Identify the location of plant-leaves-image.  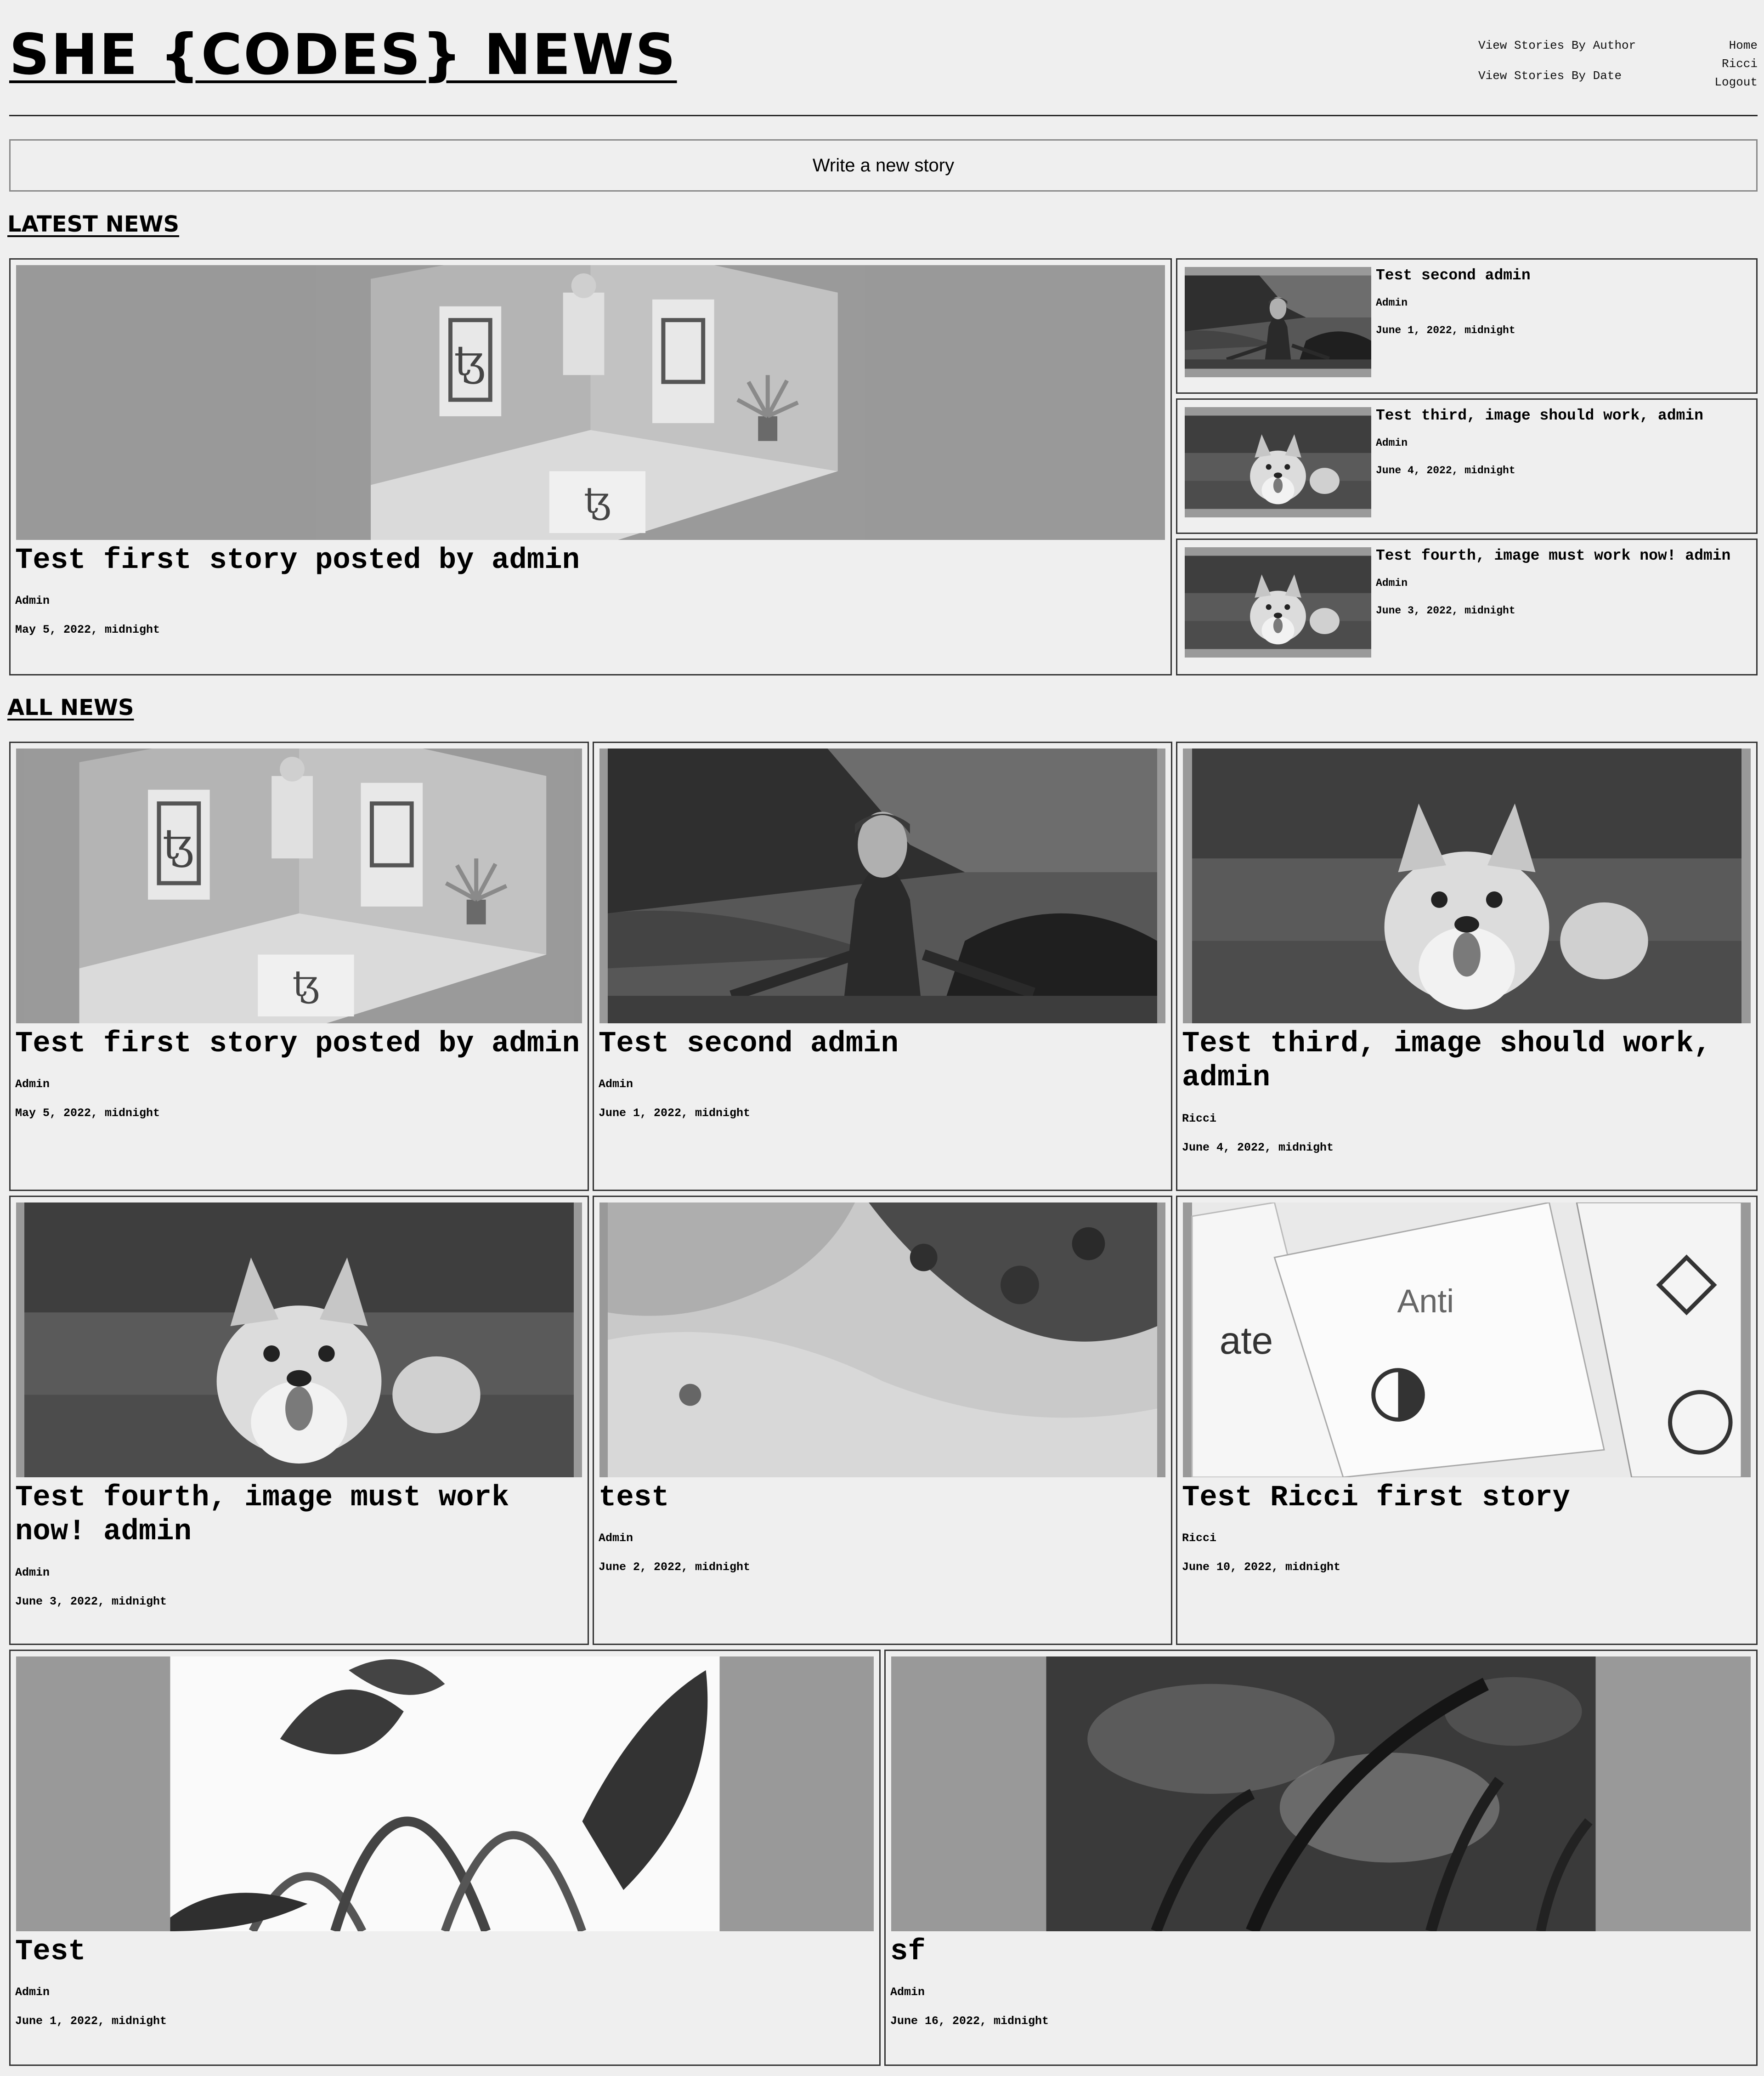
(445, 1794).